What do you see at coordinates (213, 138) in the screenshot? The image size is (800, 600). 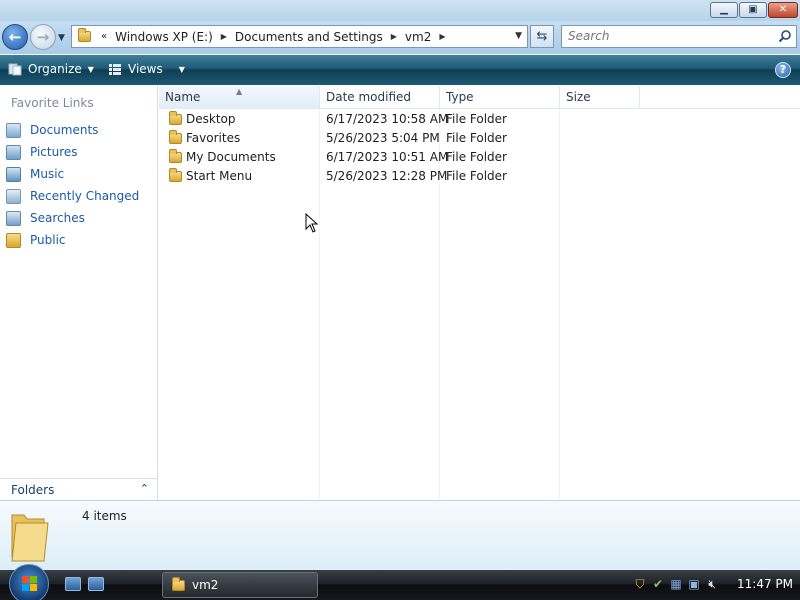 I see `file-name: Favorites` at bounding box center [213, 138].